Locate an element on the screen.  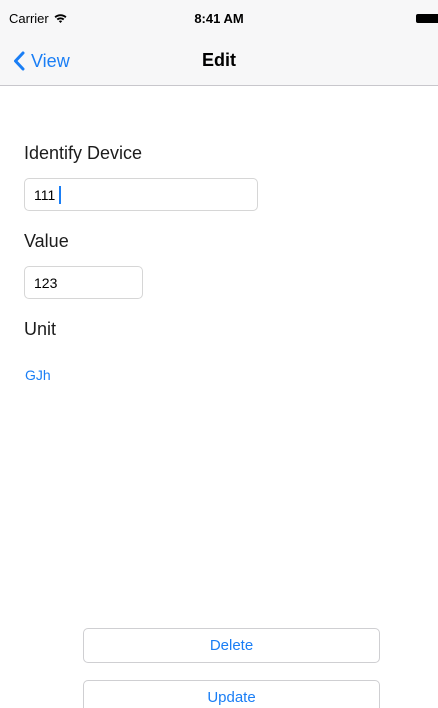
delete-button: Delete is located at coordinates (231, 645).